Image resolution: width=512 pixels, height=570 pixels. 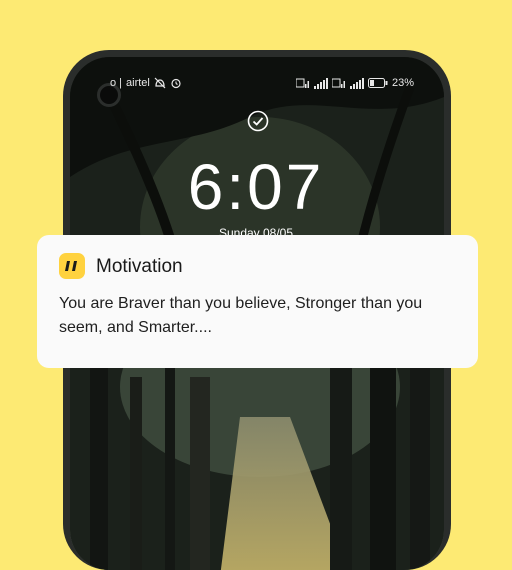 What do you see at coordinates (176, 83) in the screenshot?
I see `alarm-clock-icon` at bounding box center [176, 83].